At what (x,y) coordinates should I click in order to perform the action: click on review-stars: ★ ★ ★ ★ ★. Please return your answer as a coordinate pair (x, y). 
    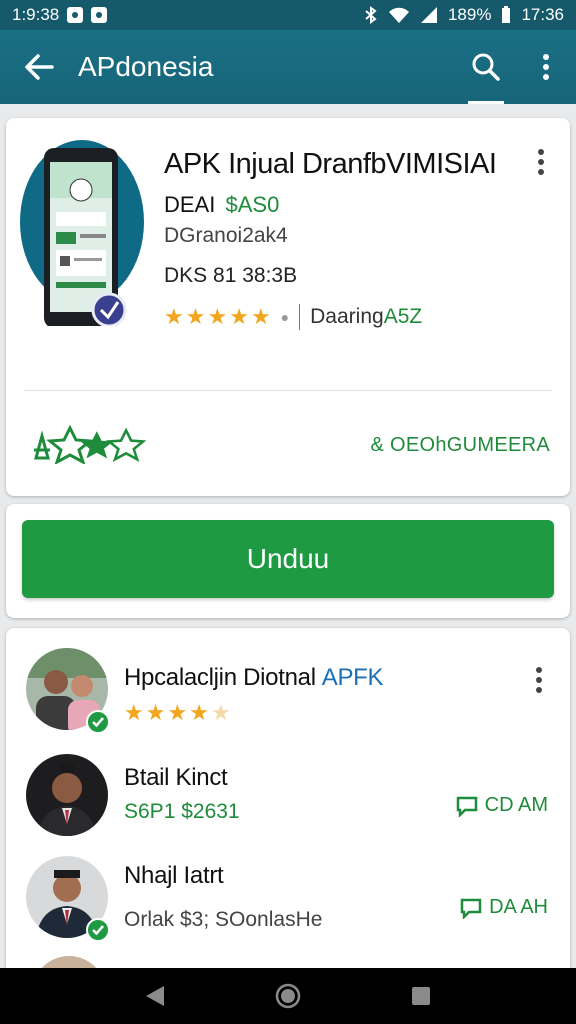
    Looking at the image, I should click on (177, 713).